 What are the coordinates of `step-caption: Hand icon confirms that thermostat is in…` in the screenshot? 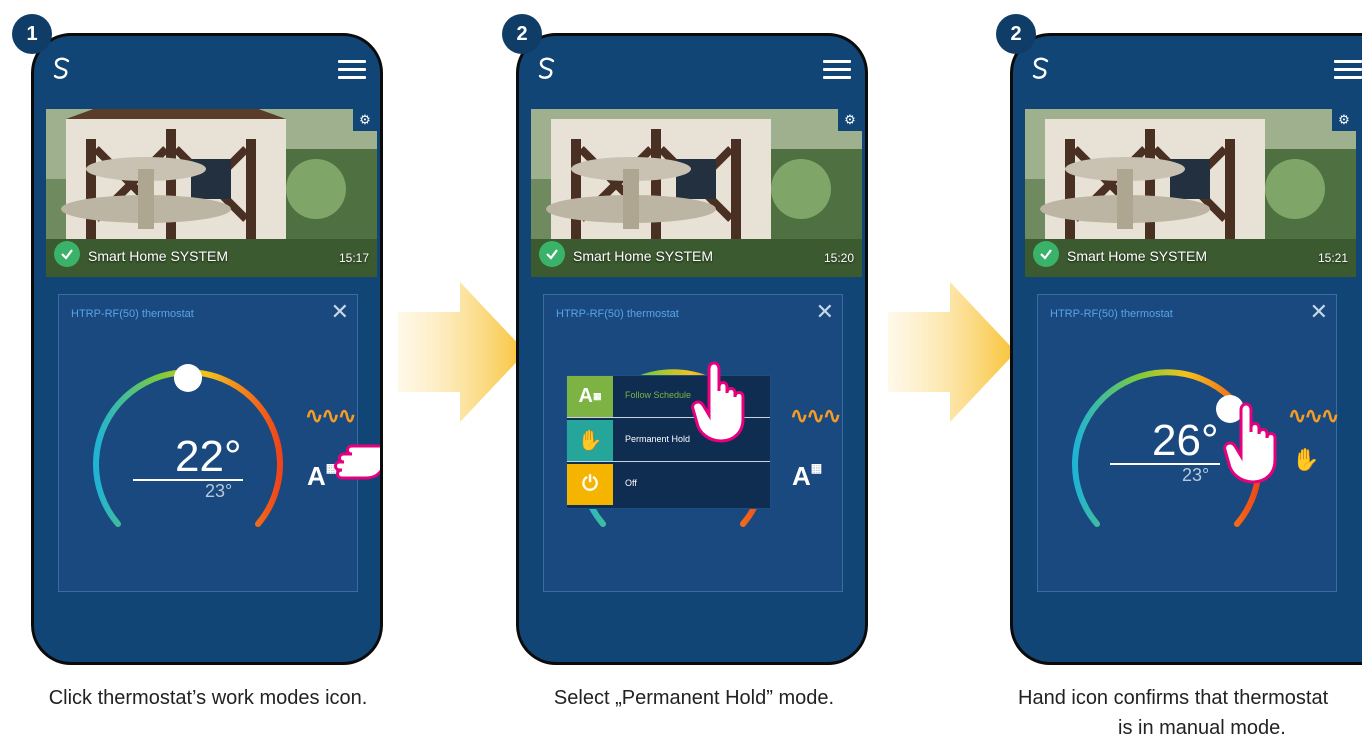 It's located at (1181, 713).